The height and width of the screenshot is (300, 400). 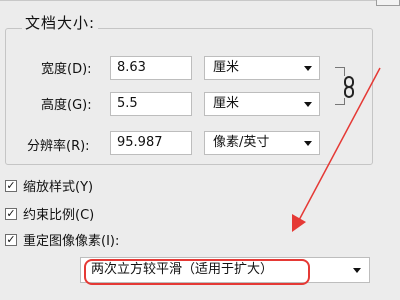 What do you see at coordinates (357, 270) in the screenshot?
I see `chevron-down-icon` at bounding box center [357, 270].